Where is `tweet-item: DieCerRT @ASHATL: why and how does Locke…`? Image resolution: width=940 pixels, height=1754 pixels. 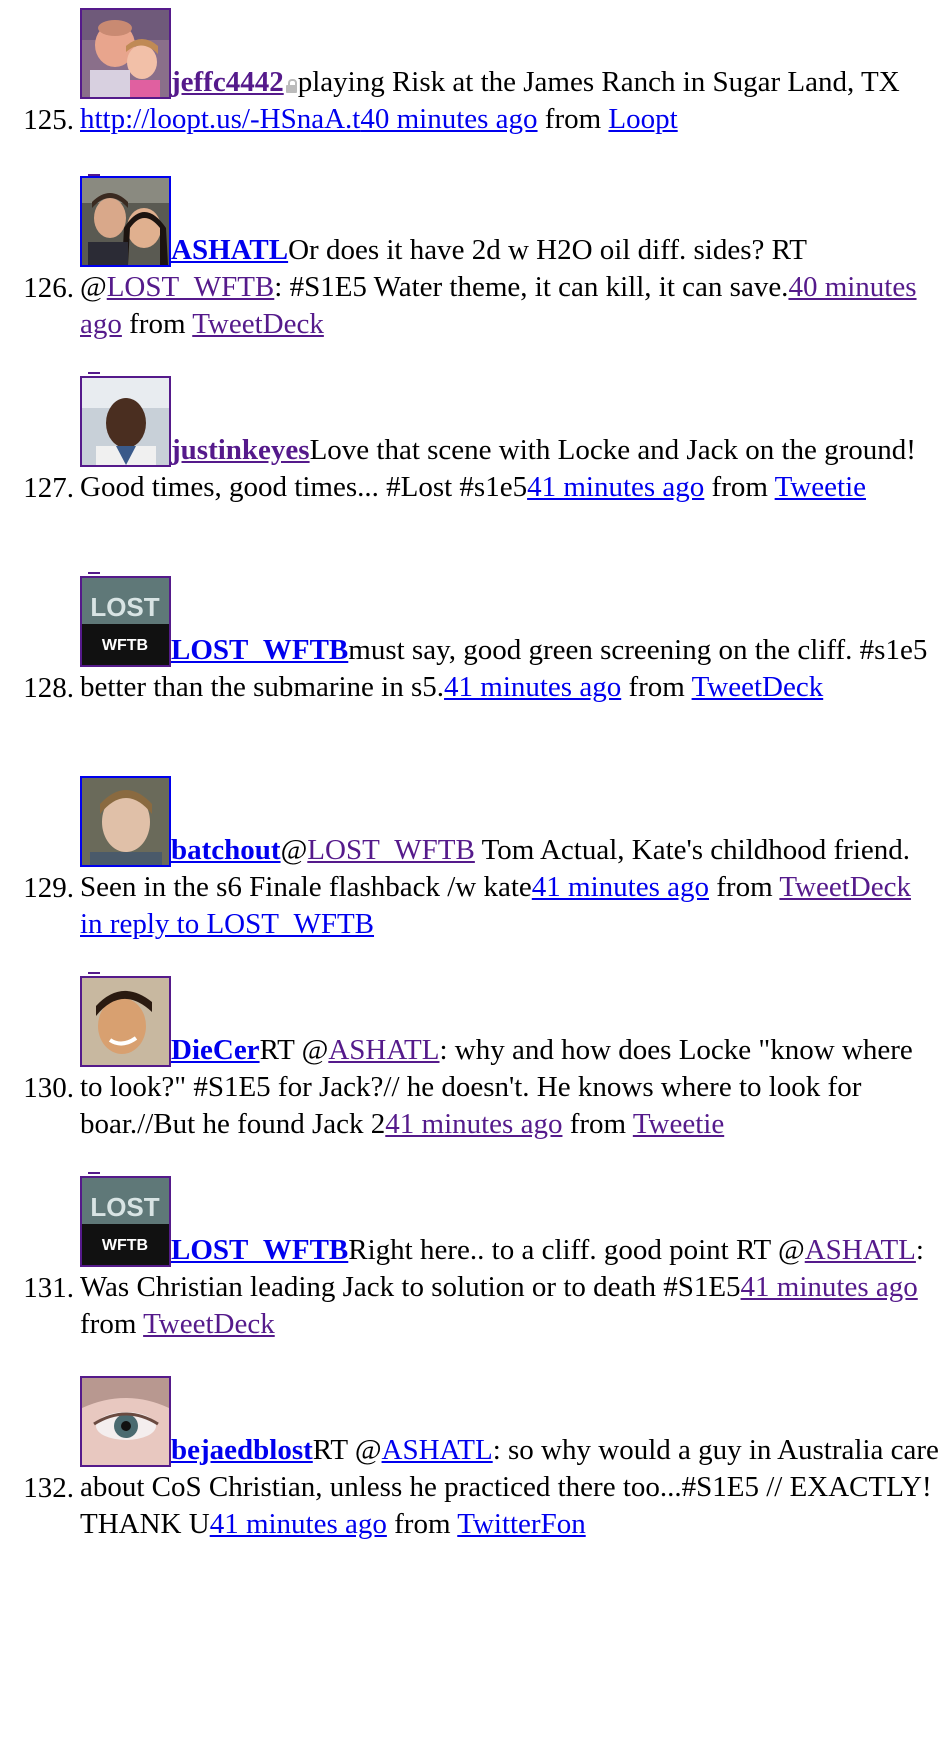 tweet-item: DieCerRT @ASHATL: why and how does Locke… is located at coordinates (481, 1075).